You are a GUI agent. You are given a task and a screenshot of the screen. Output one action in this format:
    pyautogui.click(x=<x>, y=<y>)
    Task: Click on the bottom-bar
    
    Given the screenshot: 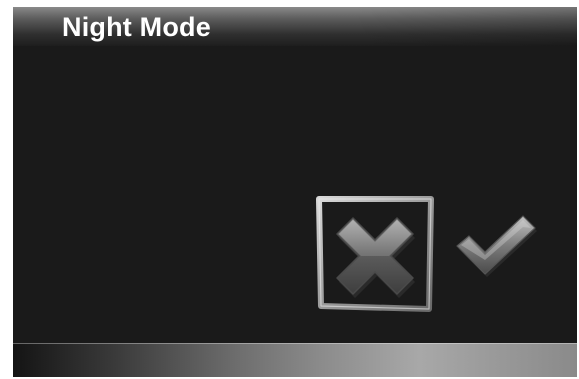 What is the action you would take?
    pyautogui.click(x=295, y=360)
    